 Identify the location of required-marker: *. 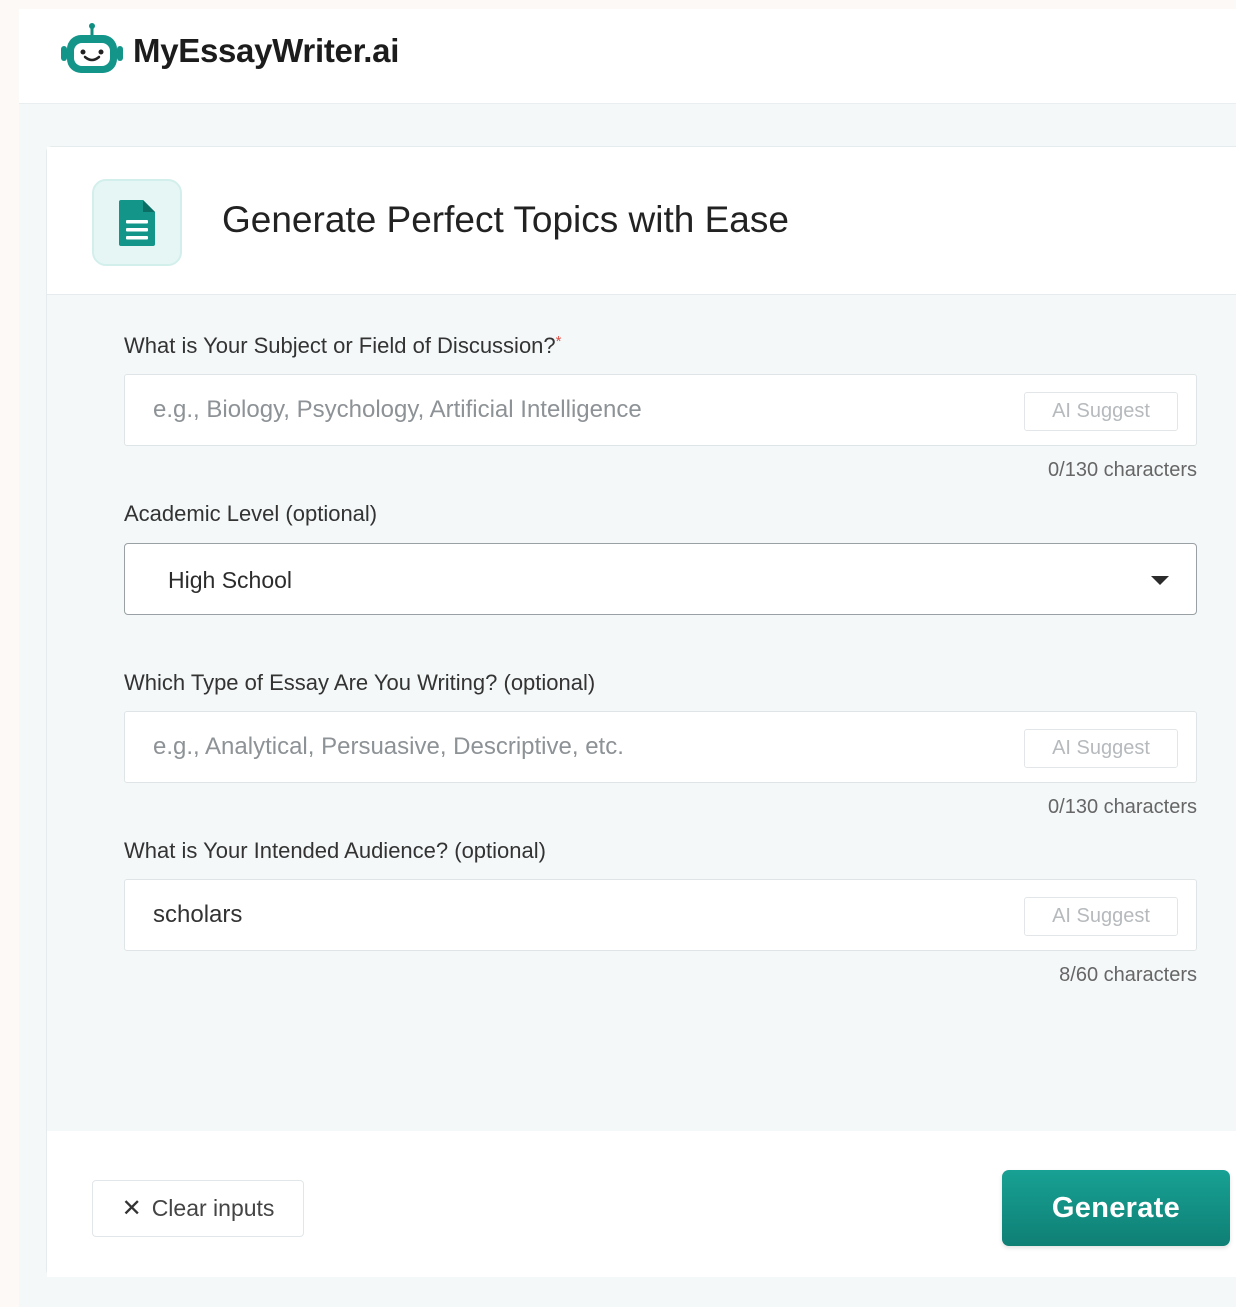
(558, 341).